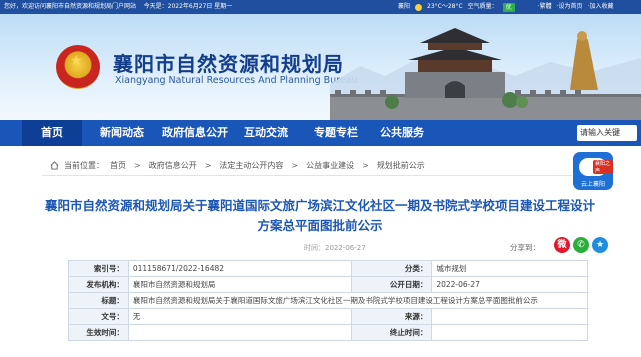 The image size is (641, 357). What do you see at coordinates (401, 165) in the screenshot?
I see `breadcrumb-planning-notice: 规划批前公示` at bounding box center [401, 165].